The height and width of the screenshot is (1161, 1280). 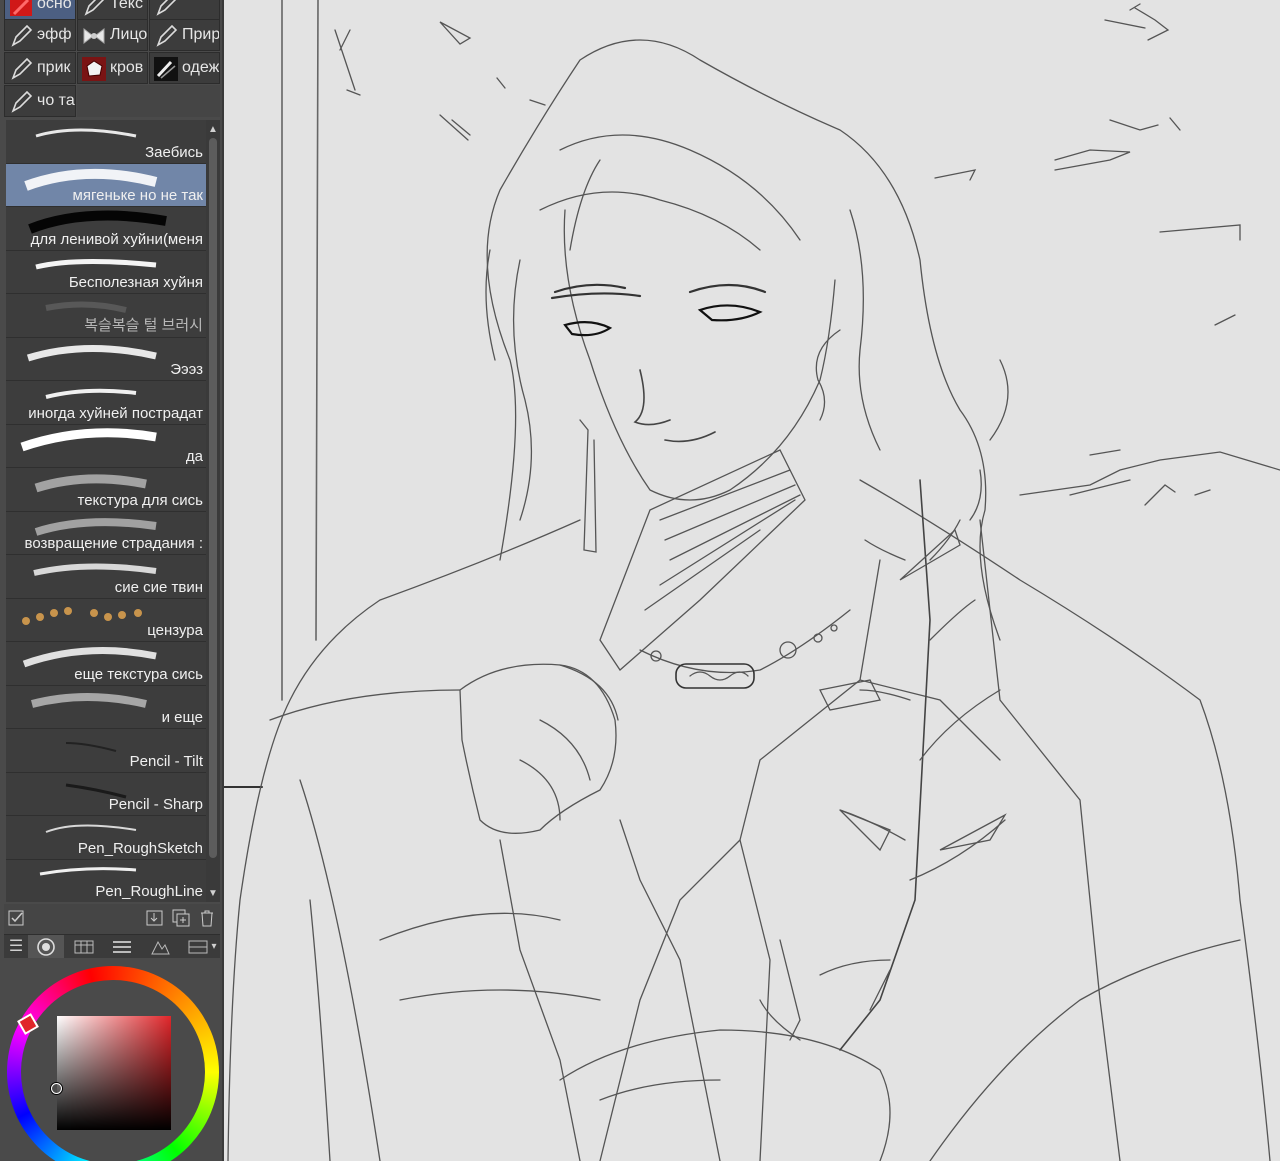 I want to click on brush-item: цензура, so click(x=106, y=620).